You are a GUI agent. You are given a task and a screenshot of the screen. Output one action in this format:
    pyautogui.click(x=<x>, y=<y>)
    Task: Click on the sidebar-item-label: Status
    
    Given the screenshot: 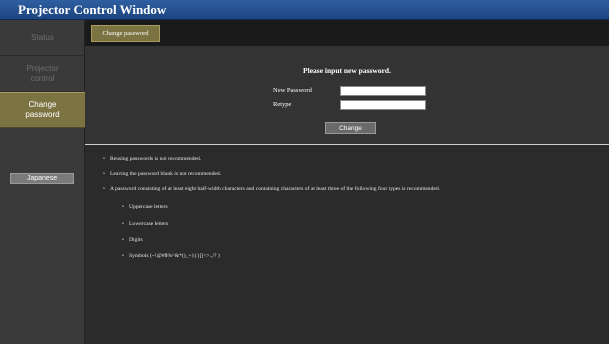 What is the action you would take?
    pyautogui.click(x=42, y=37)
    